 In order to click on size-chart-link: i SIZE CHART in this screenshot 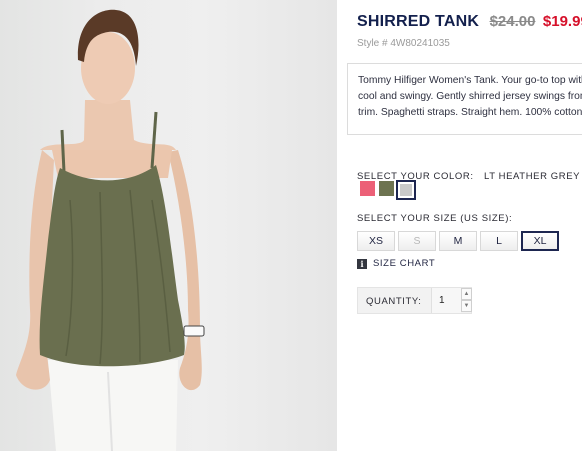, I will do `click(396, 263)`.